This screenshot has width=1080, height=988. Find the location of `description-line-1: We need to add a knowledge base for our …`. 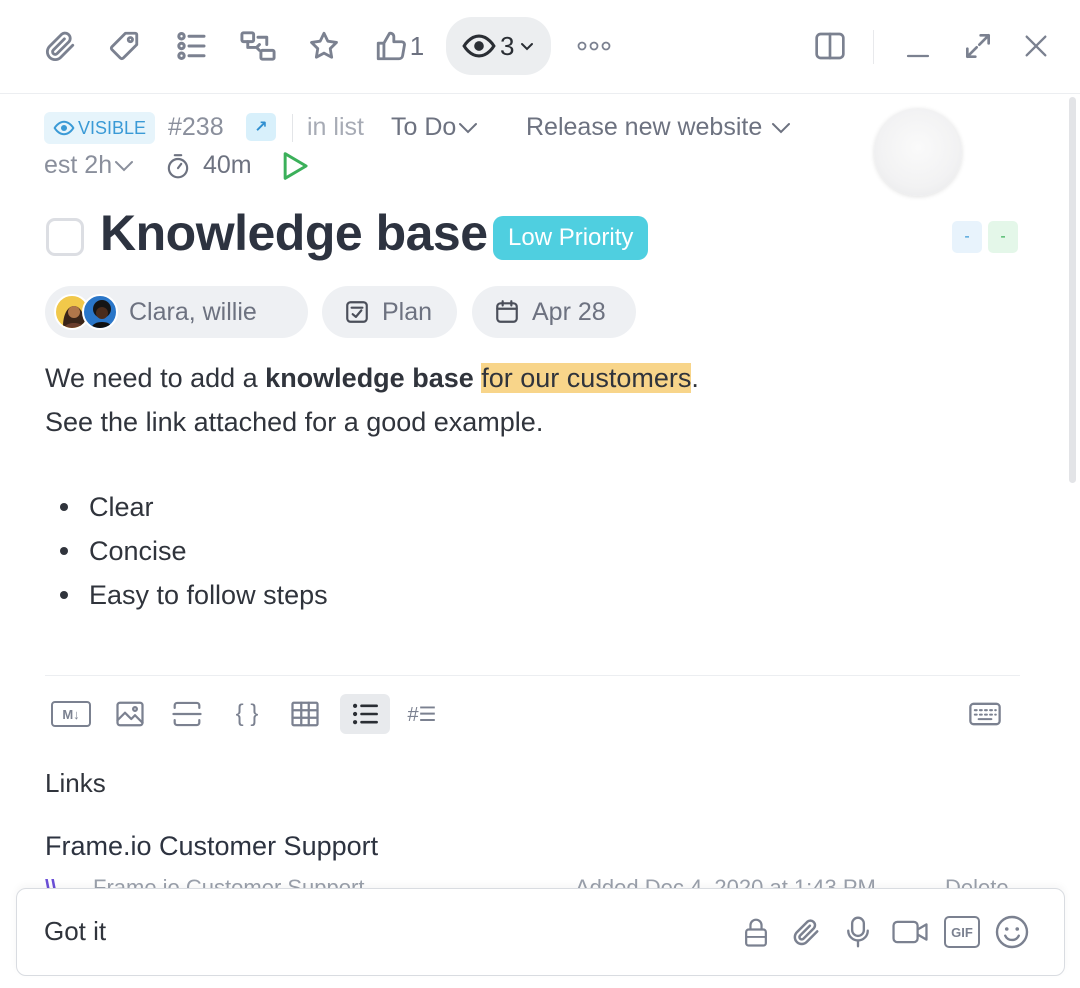

description-line-1: We need to add a knowledge base for our … is located at coordinates (372, 378).